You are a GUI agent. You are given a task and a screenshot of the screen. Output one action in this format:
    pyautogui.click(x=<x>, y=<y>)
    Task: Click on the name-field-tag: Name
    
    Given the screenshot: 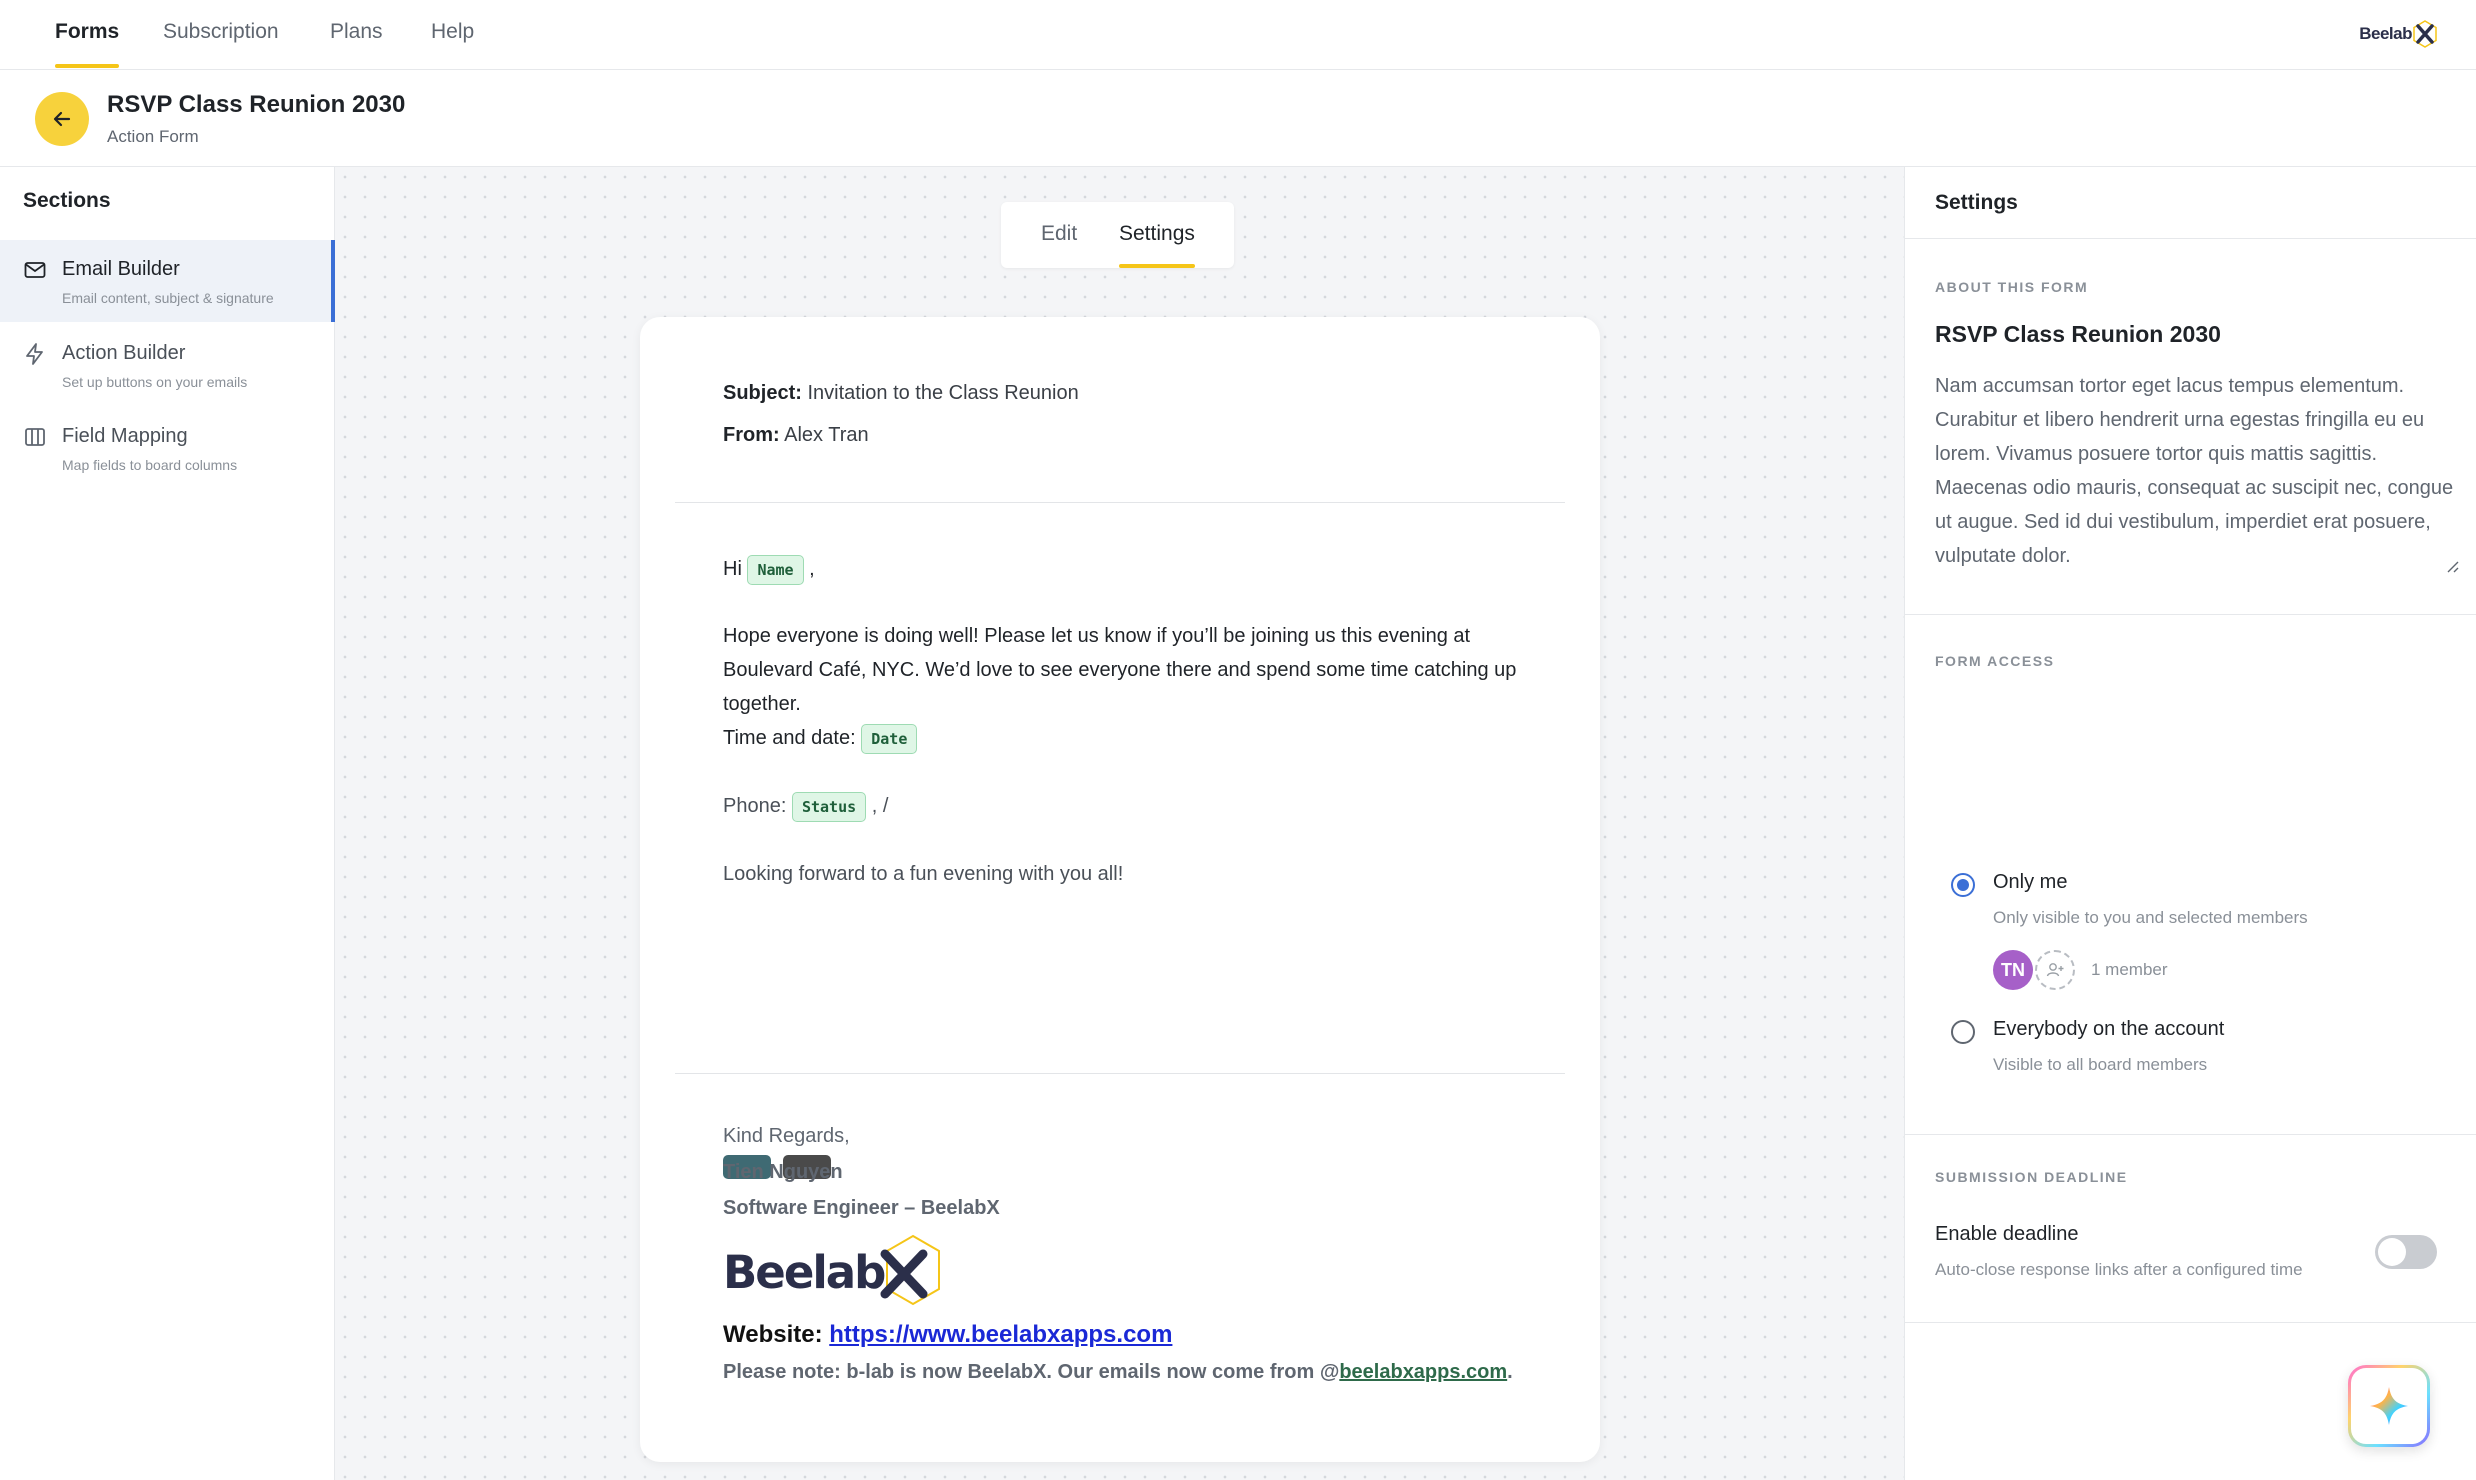 What is the action you would take?
    pyautogui.click(x=775, y=569)
    